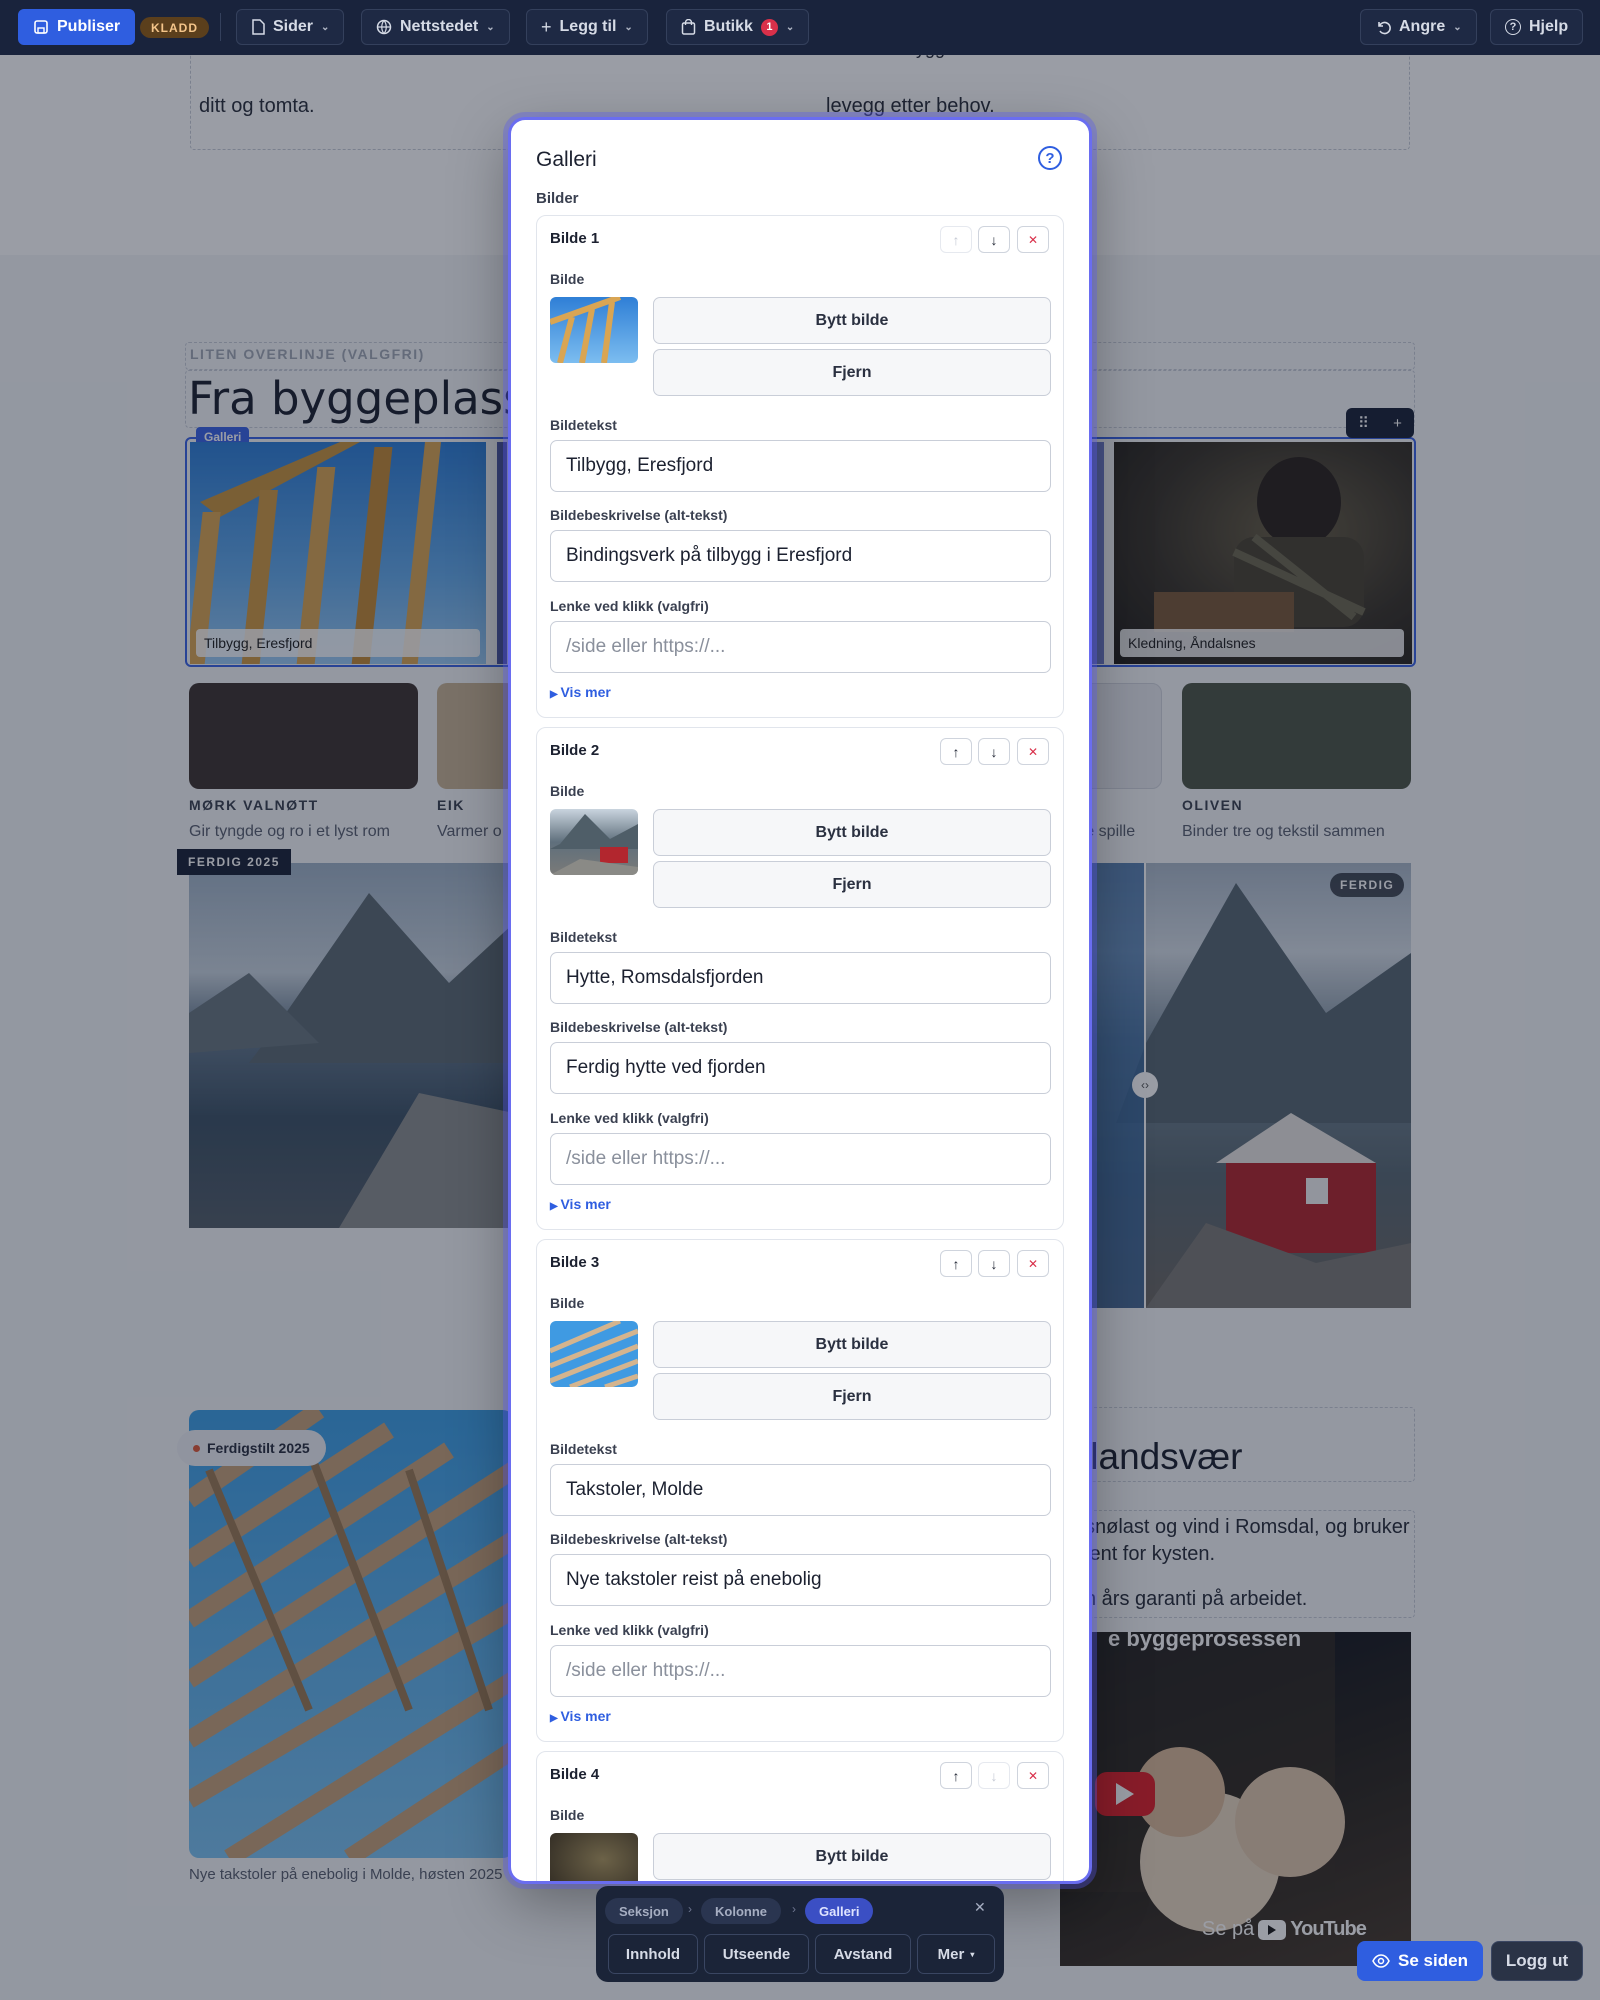 The height and width of the screenshot is (2000, 1600). I want to click on undo-label: Angre, so click(1422, 26).